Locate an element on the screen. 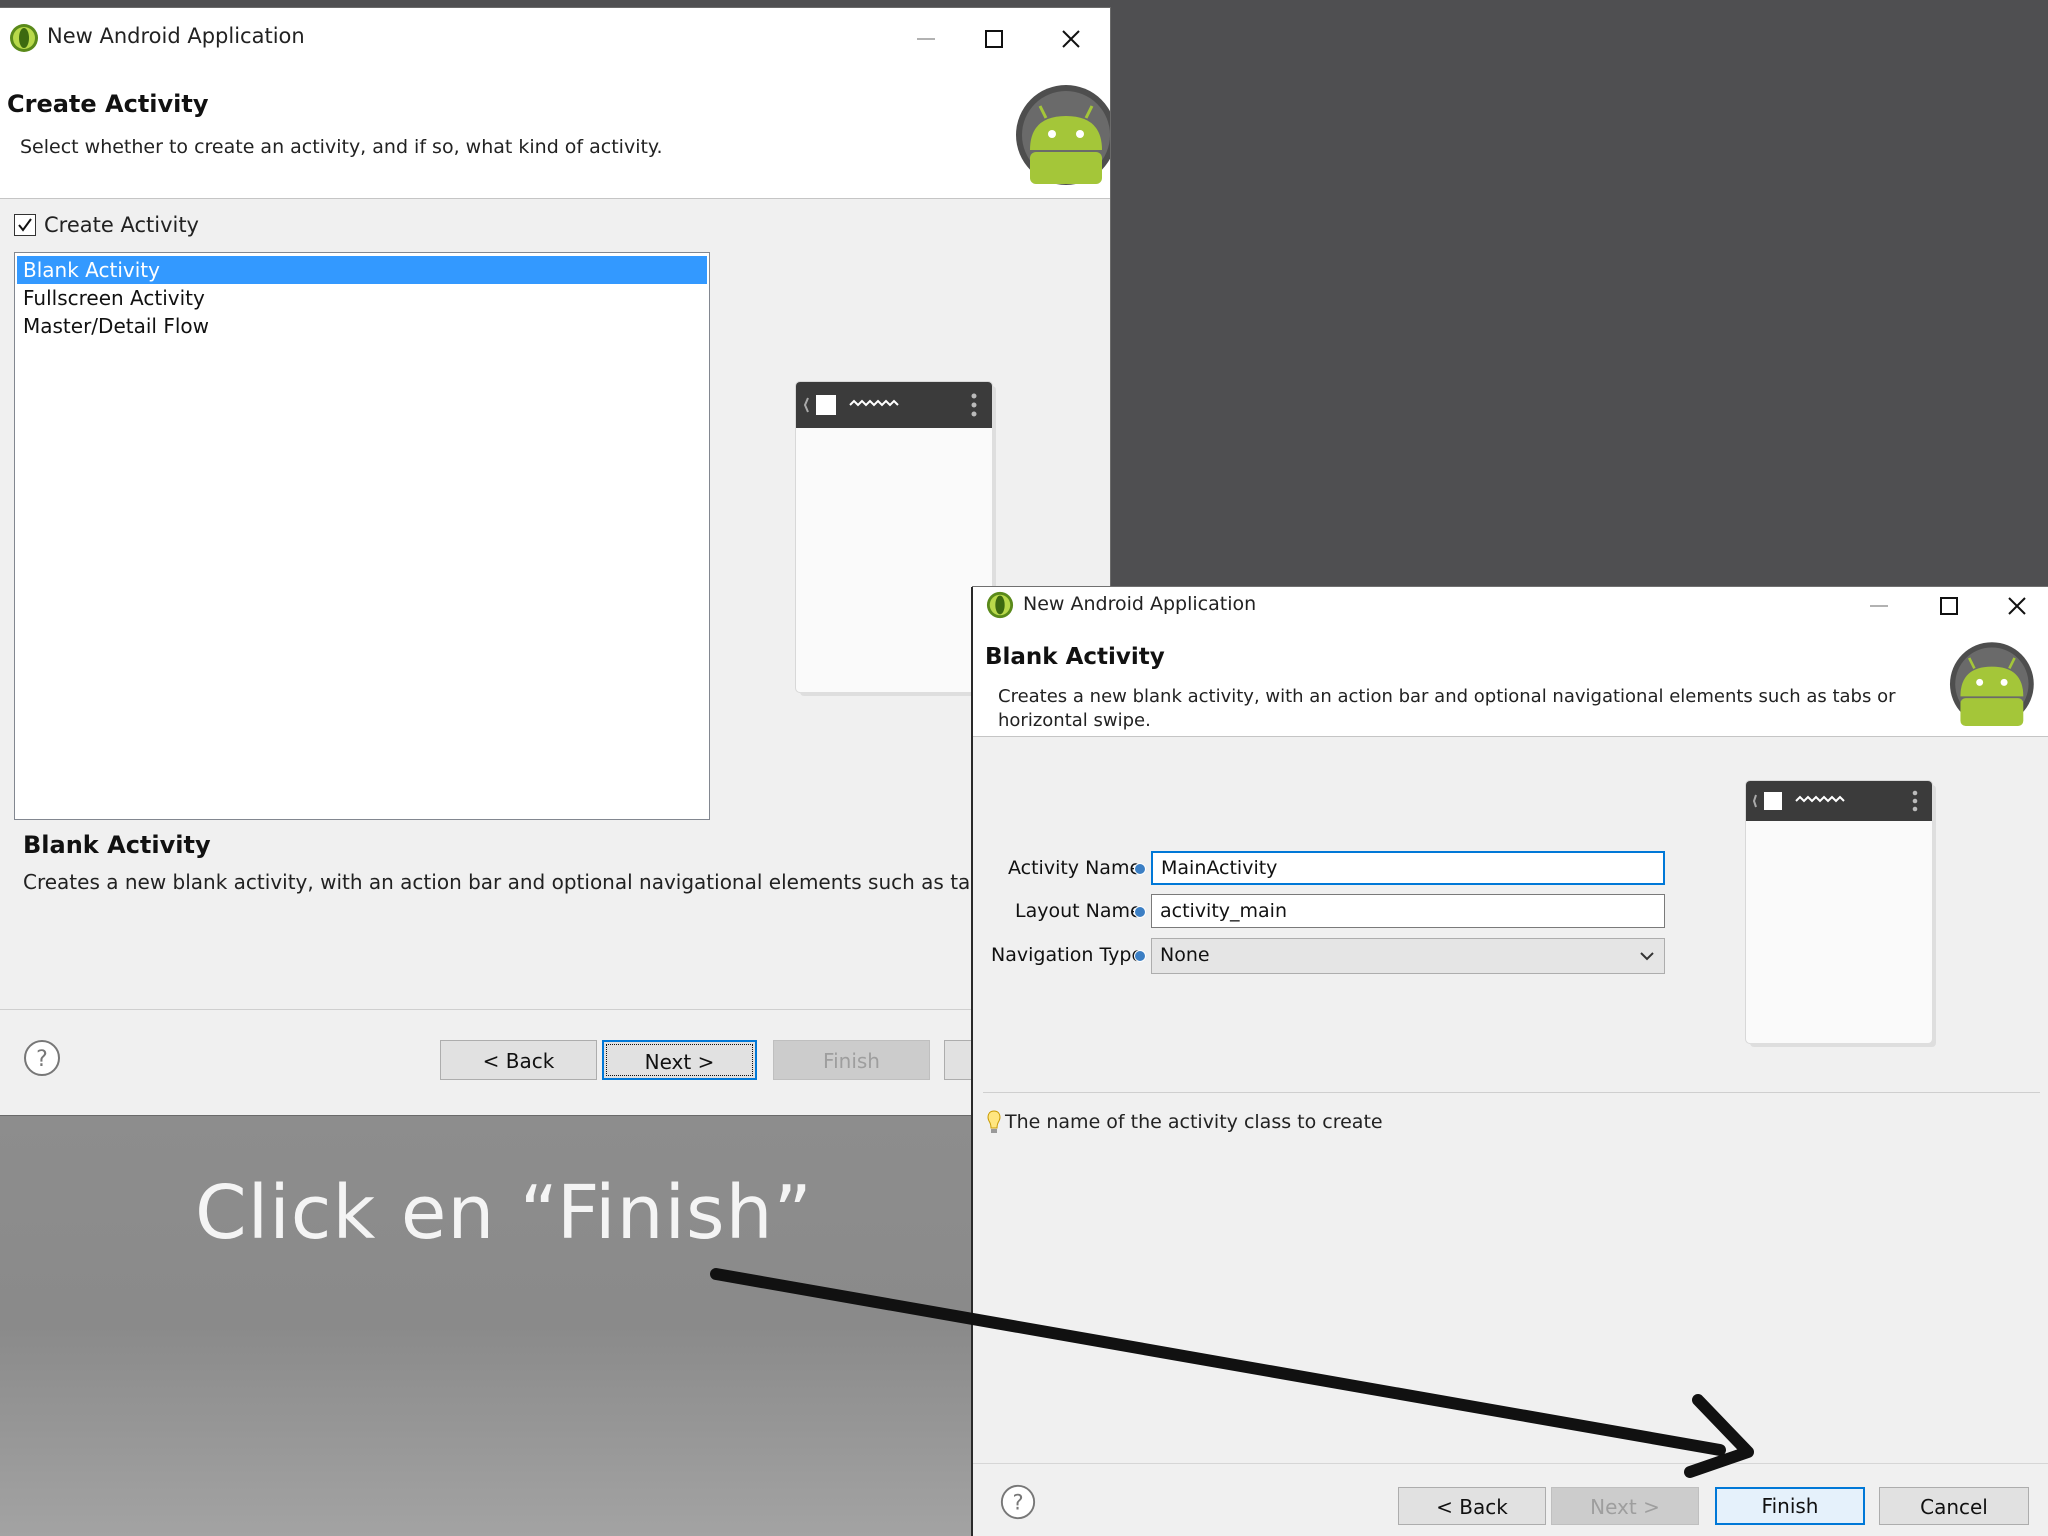 The height and width of the screenshot is (1536, 2048). page-title: Blank Activity is located at coordinates (1075, 657).